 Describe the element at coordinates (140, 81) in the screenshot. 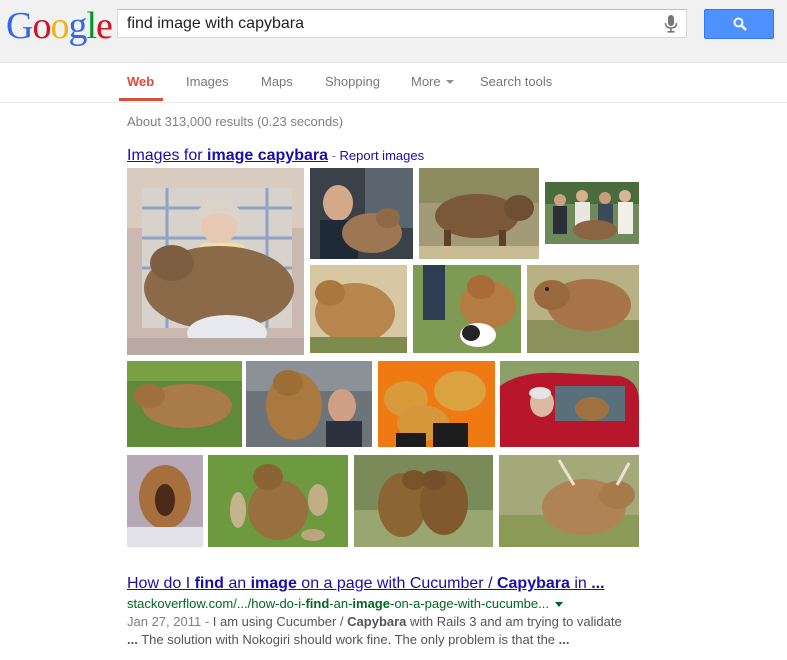

I see `tab-web: Web` at that location.